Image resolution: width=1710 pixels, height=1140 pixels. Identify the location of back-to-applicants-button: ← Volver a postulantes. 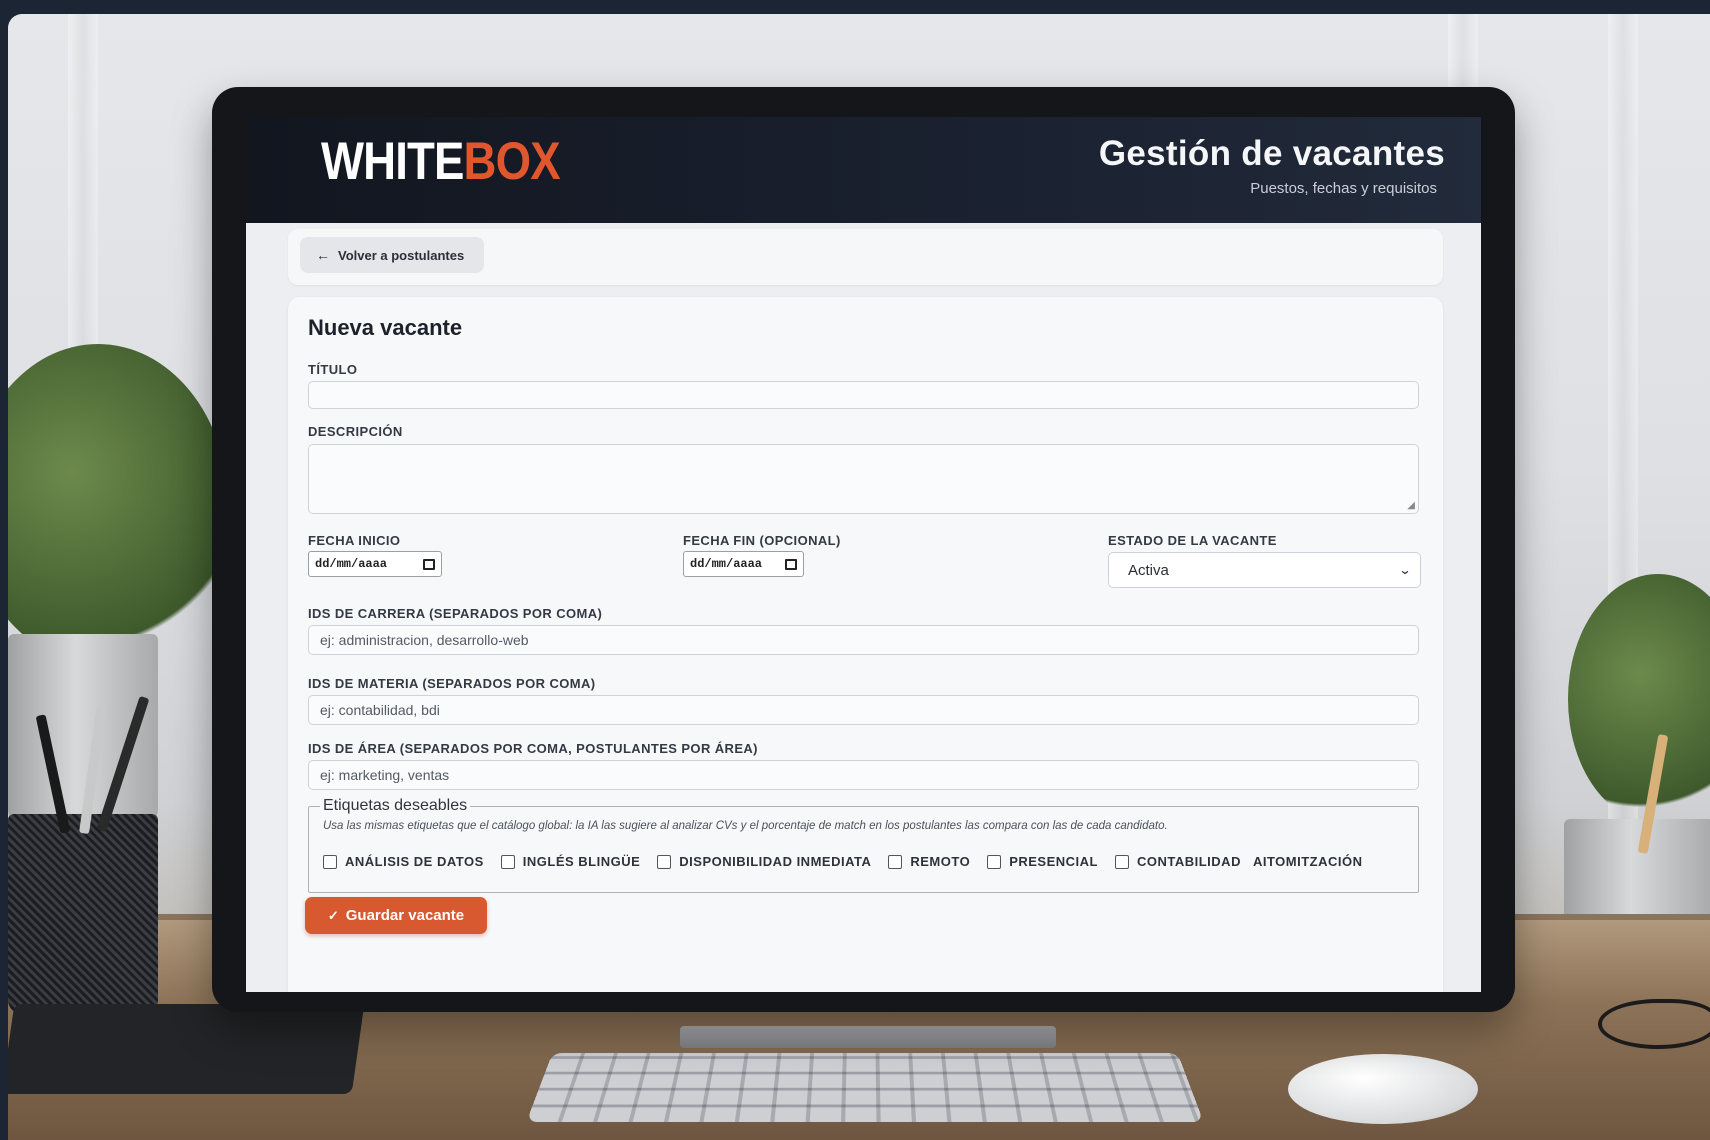
(392, 255).